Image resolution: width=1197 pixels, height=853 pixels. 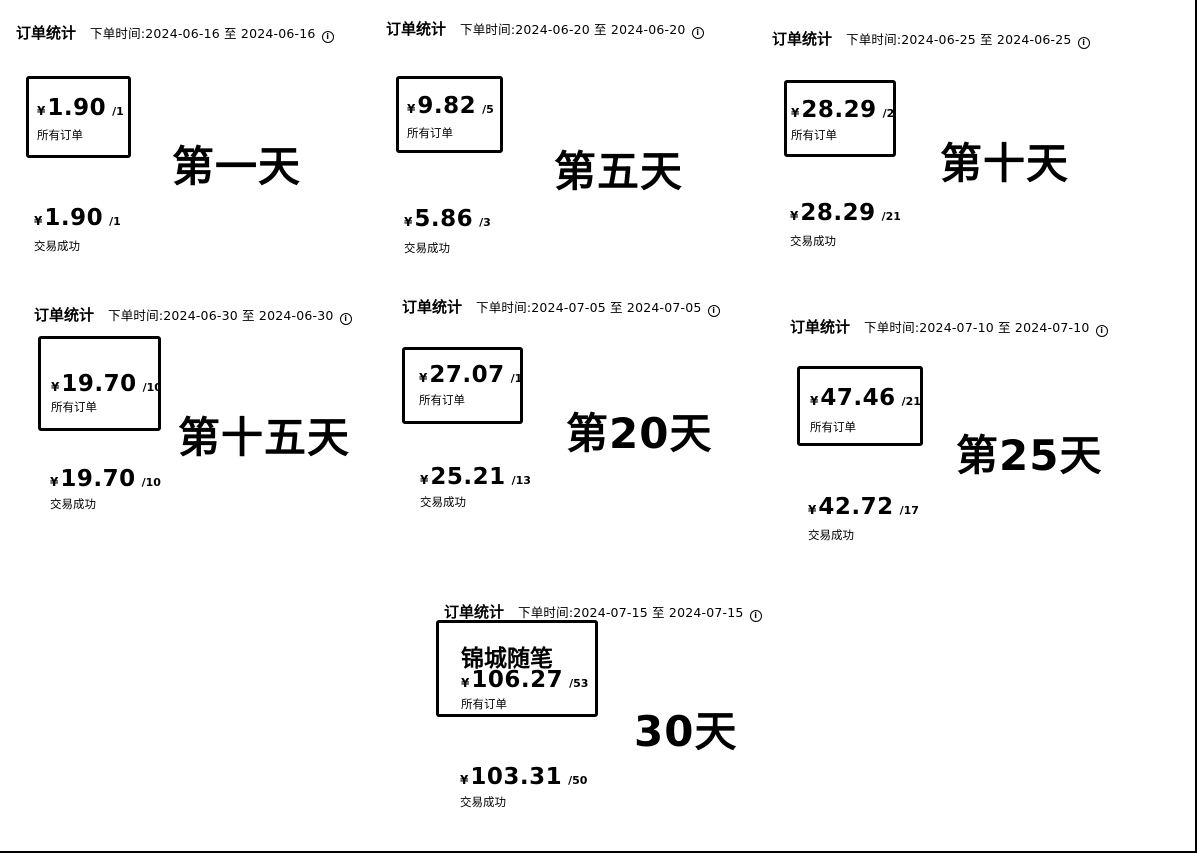 What do you see at coordinates (865, 398) in the screenshot?
I see `all-orders-amount: ¥47.46/21` at bounding box center [865, 398].